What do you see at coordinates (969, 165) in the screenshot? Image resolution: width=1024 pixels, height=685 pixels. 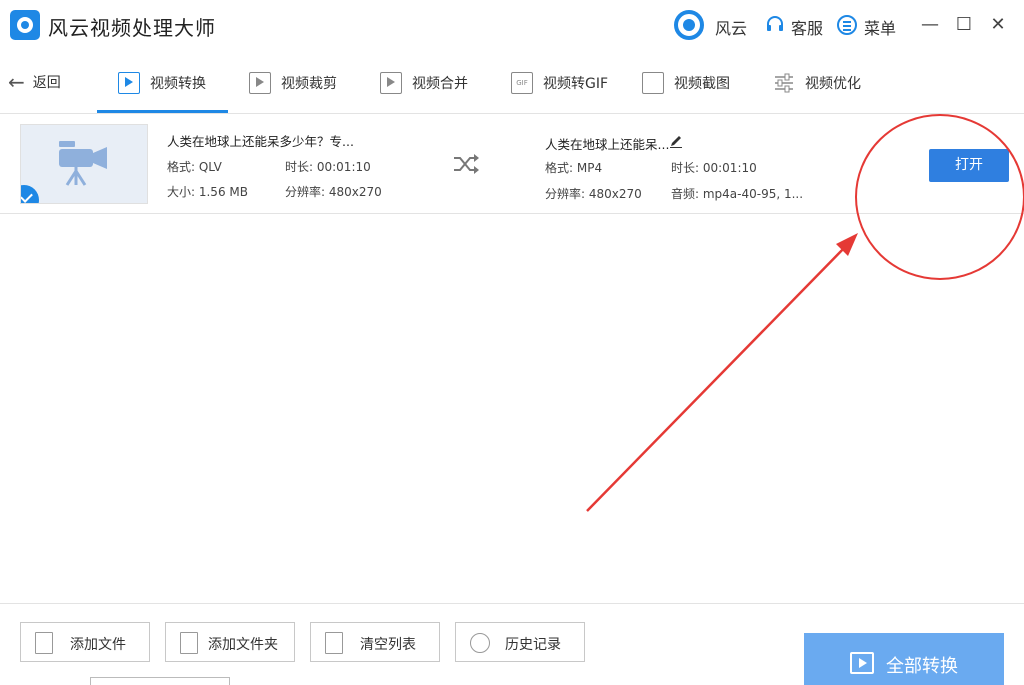 I see `open-button: 打开` at bounding box center [969, 165].